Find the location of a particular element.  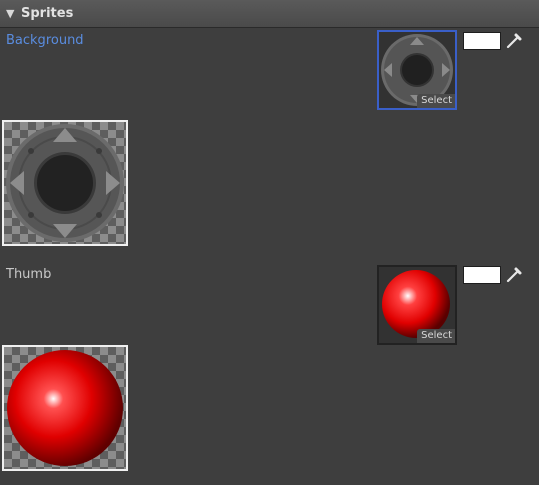

thumb-tint-color-field is located at coordinates (482, 275).